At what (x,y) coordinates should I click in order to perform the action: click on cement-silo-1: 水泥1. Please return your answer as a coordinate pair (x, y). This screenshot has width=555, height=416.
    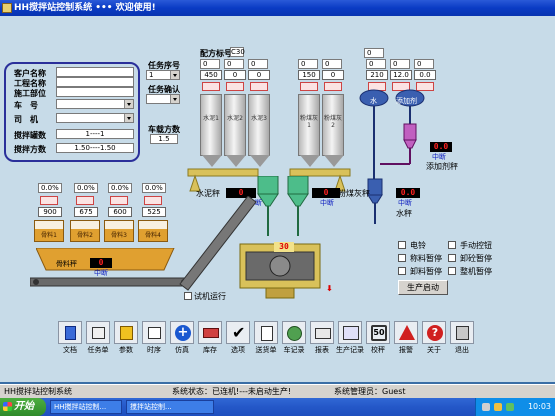
    Looking at the image, I should click on (211, 130).